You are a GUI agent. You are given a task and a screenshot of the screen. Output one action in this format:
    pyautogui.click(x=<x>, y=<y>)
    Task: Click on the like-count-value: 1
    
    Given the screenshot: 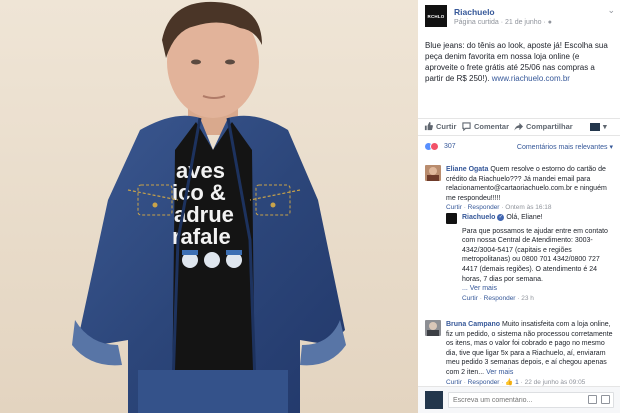 What is the action you would take?
    pyautogui.click(x=517, y=382)
    